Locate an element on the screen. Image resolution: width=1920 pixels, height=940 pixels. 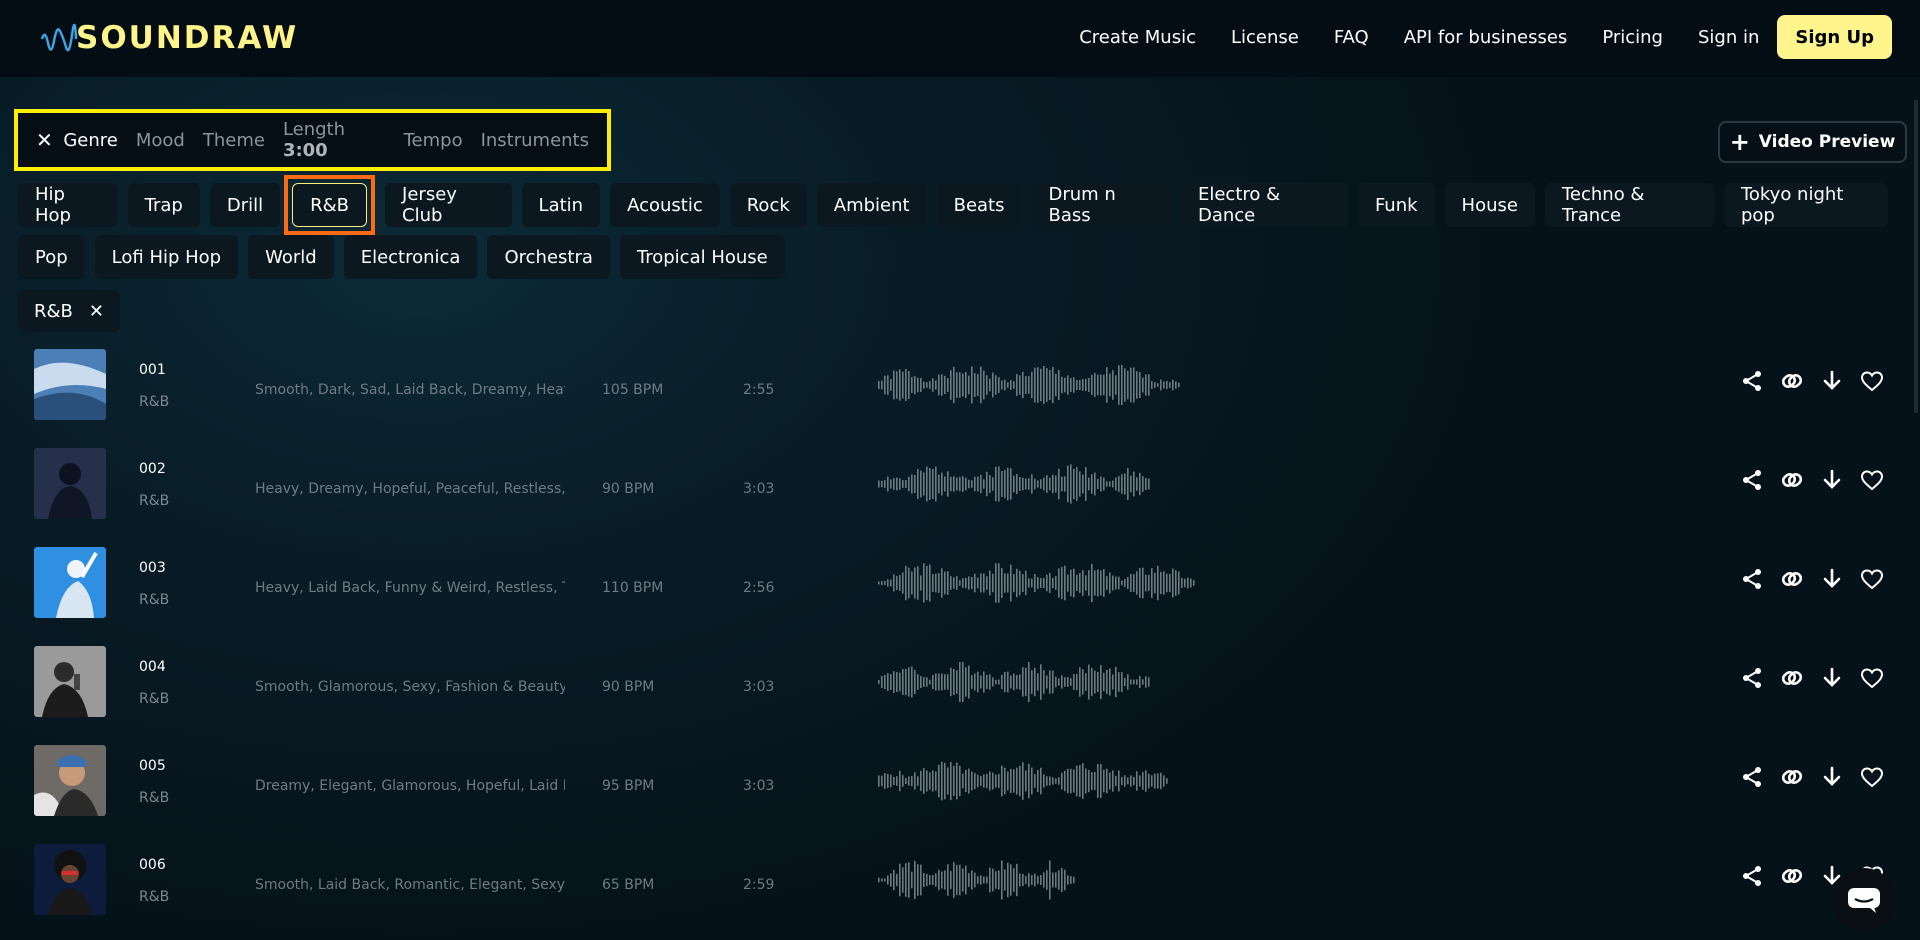
genre-chip: Latin is located at coordinates (561, 205).